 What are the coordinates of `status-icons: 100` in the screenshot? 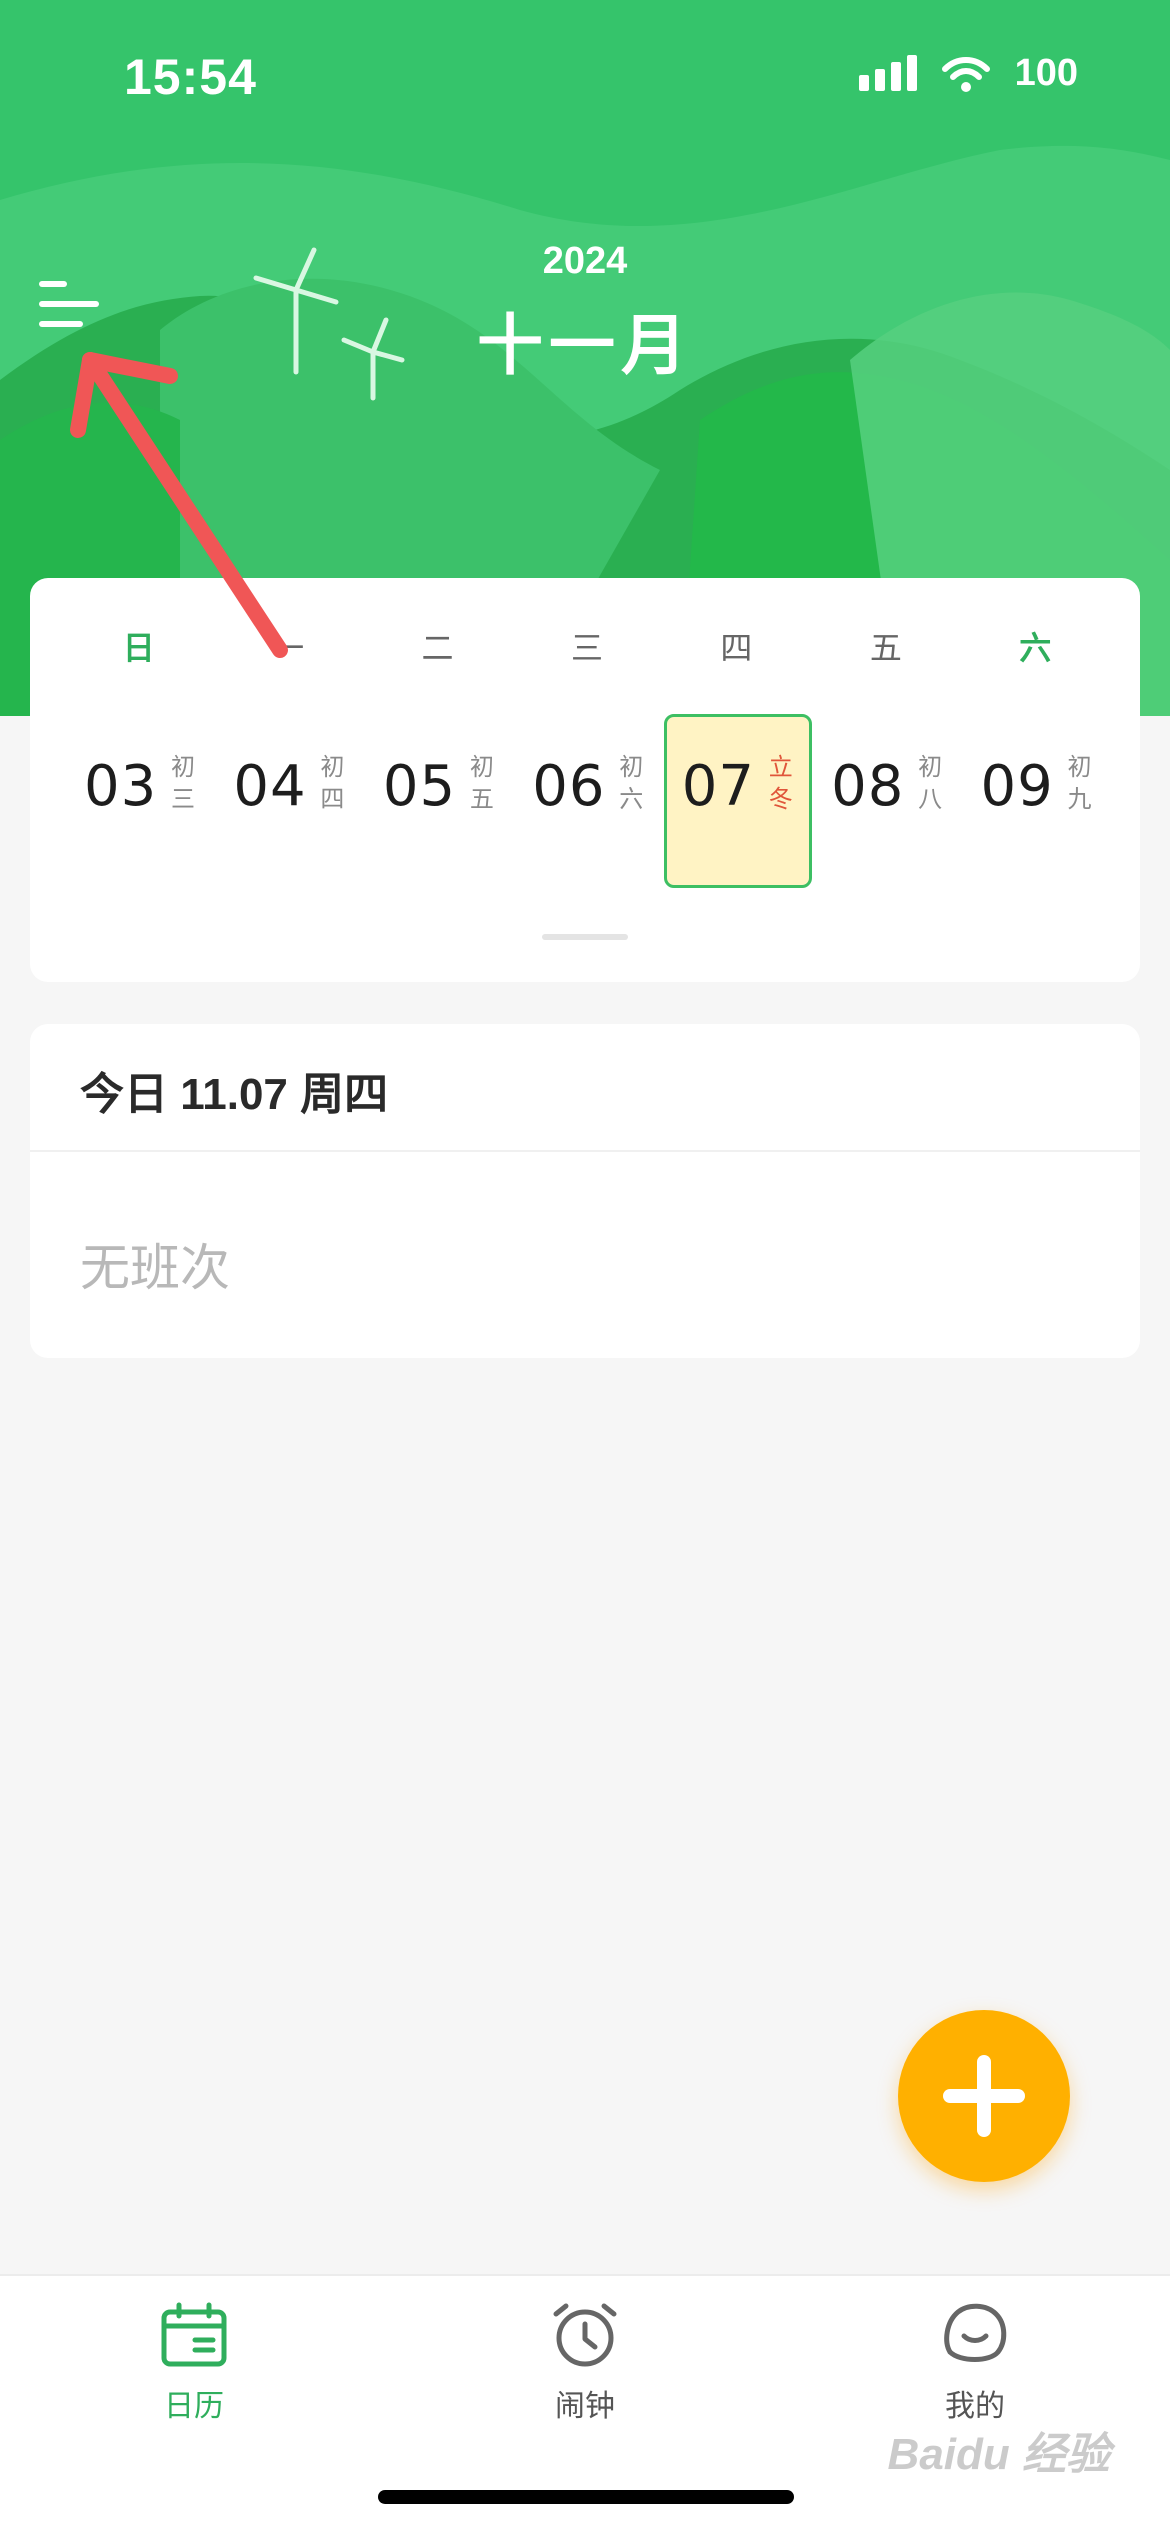 It's located at (968, 73).